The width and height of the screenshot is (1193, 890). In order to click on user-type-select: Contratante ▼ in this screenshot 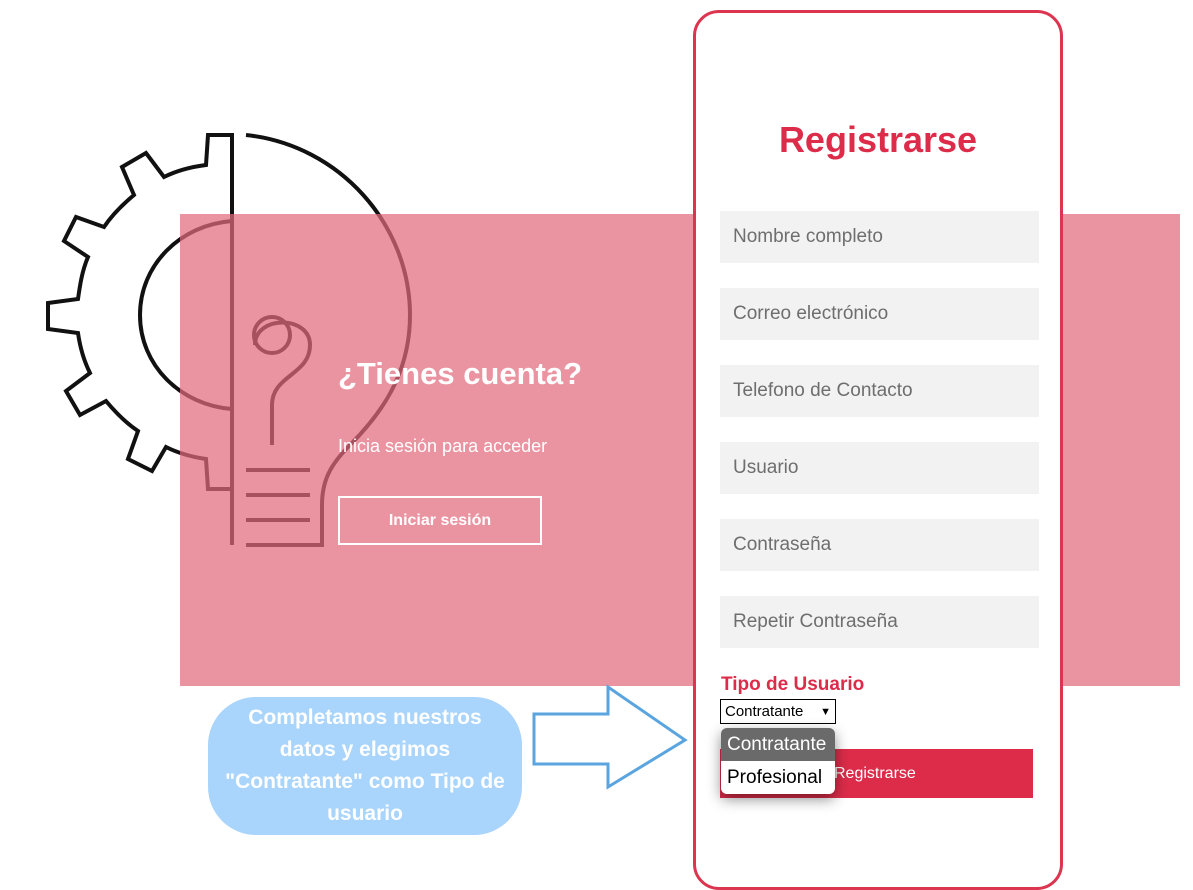, I will do `click(778, 711)`.